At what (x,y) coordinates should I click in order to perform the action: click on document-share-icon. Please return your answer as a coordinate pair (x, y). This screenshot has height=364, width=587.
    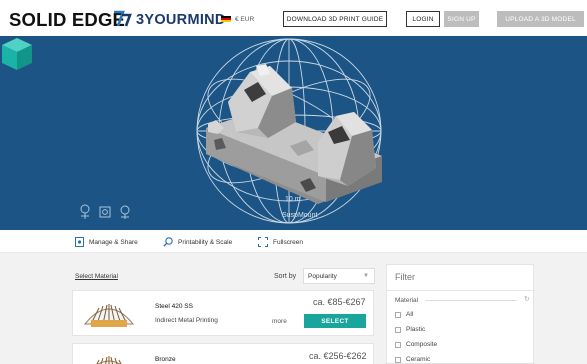
    Looking at the image, I should click on (79, 242).